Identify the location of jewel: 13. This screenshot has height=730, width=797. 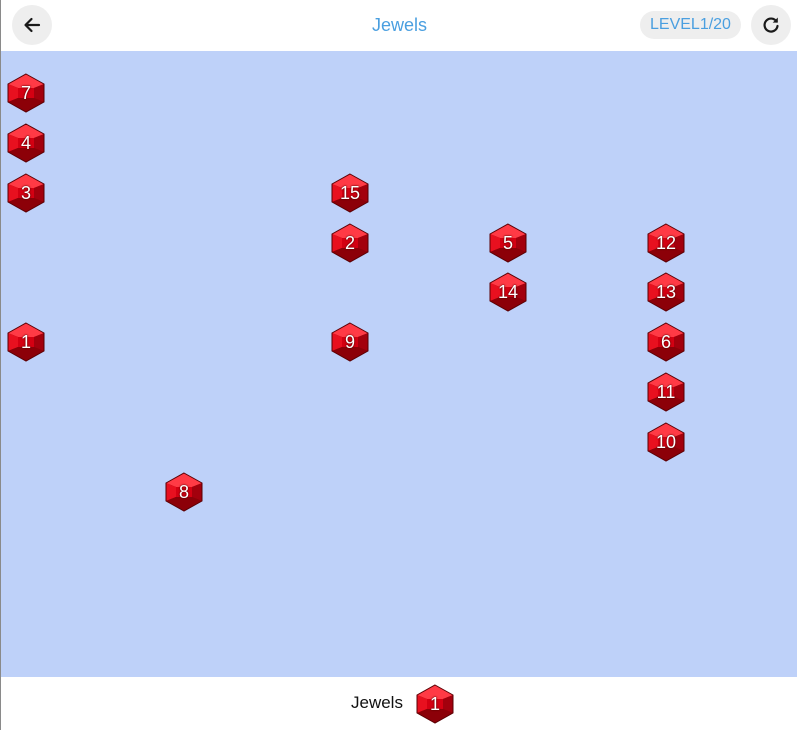
(666, 292).